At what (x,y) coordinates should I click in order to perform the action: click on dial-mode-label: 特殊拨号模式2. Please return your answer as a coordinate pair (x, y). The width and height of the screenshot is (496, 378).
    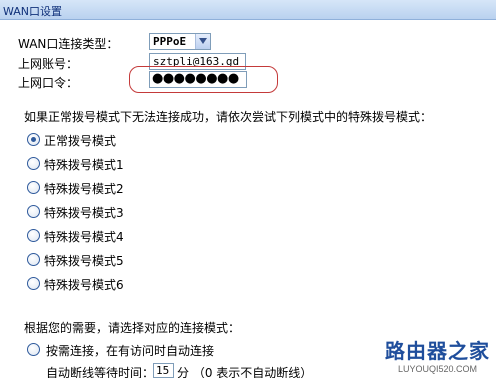
    Looking at the image, I should click on (84, 189).